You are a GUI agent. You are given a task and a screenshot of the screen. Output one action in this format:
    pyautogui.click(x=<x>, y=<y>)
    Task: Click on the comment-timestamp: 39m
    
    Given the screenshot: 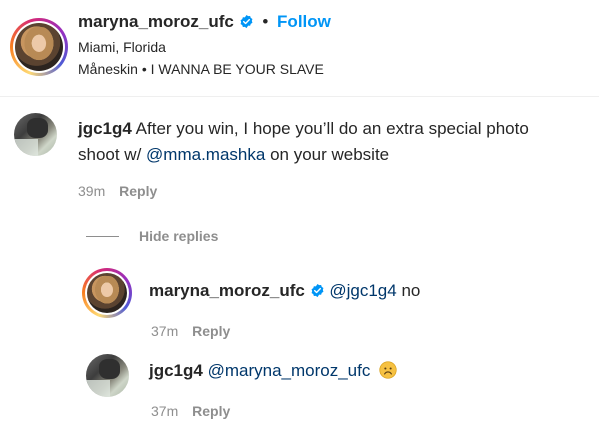 What is the action you would take?
    pyautogui.click(x=91, y=191)
    